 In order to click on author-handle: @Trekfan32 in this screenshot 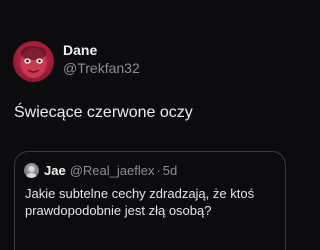, I will do `click(163, 68)`.